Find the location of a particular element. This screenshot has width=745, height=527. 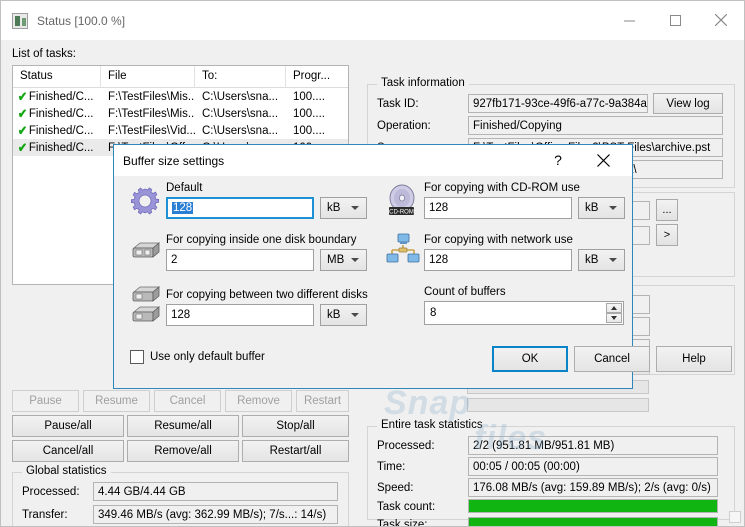

entire-task-count-label: Task count: is located at coordinates (406, 507).